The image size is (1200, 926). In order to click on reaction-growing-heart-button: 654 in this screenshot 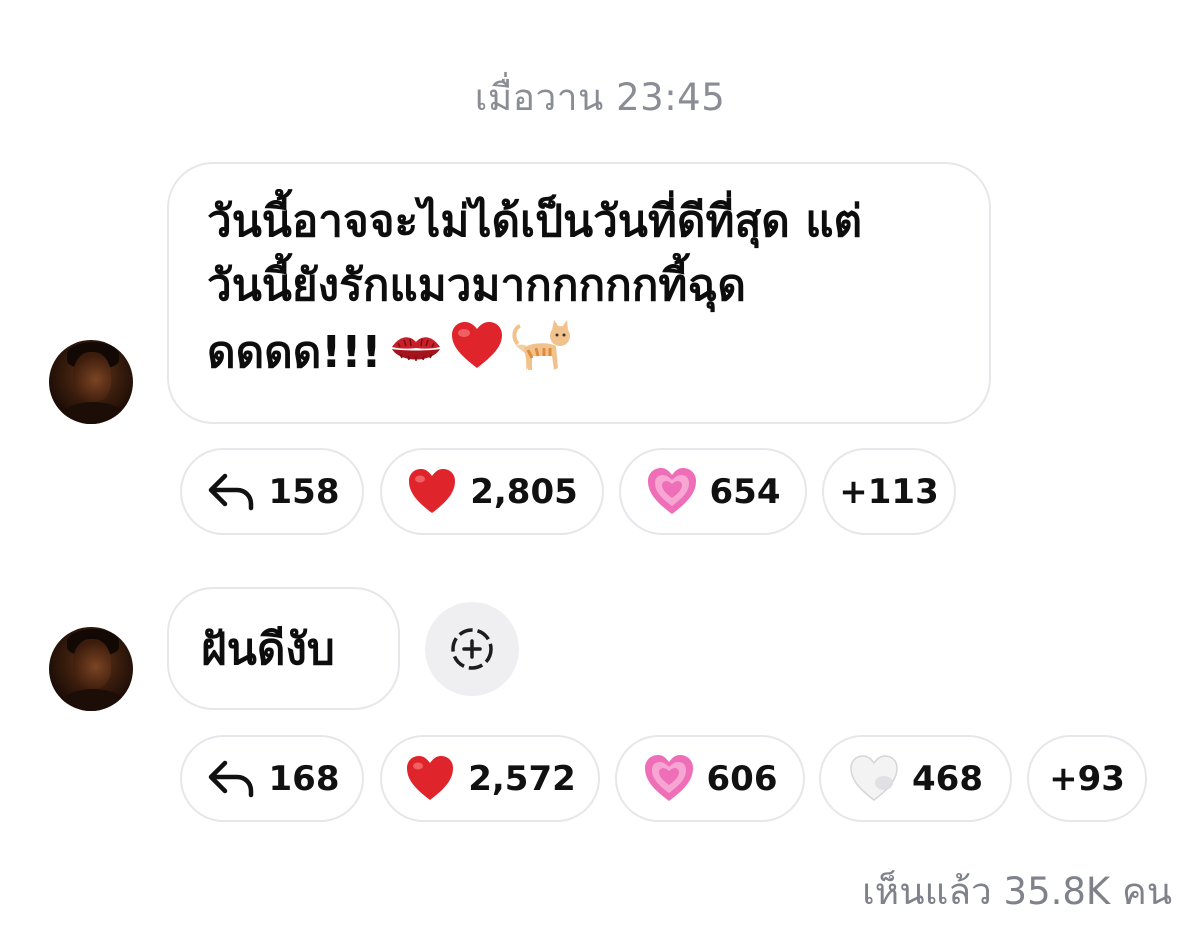, I will do `click(713, 491)`.